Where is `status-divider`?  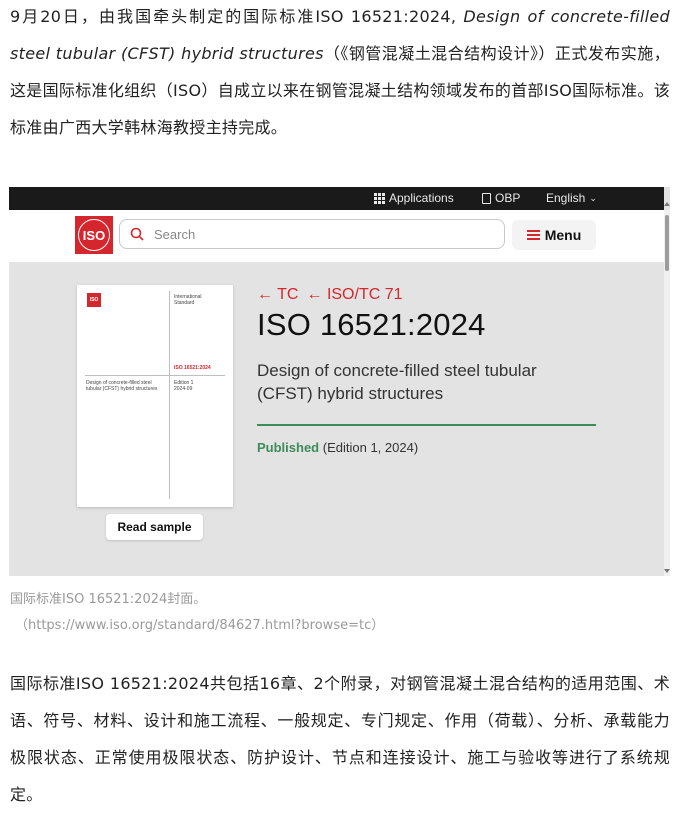 status-divider is located at coordinates (426, 425).